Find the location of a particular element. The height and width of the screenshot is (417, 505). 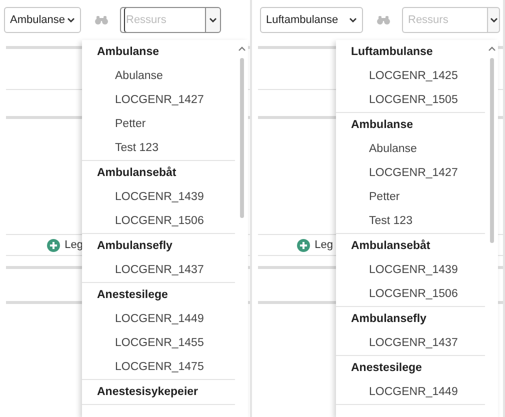

dropdown-option: LOCGENR_1505 is located at coordinates (410, 100).